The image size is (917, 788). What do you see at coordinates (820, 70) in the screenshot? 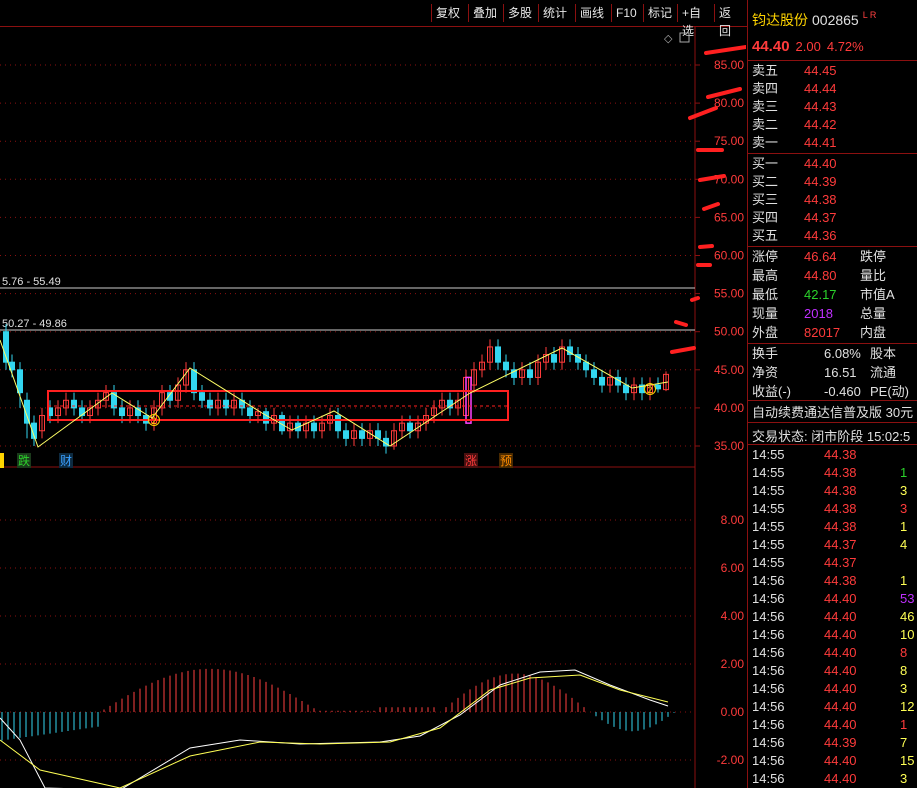
I see `ask-price: 44.45` at bounding box center [820, 70].